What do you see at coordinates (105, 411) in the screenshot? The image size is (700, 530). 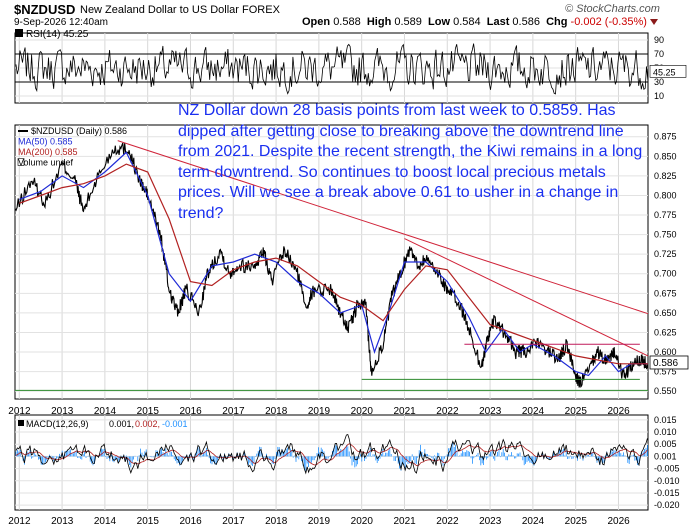 I see `price-x-tick-label: 2014` at bounding box center [105, 411].